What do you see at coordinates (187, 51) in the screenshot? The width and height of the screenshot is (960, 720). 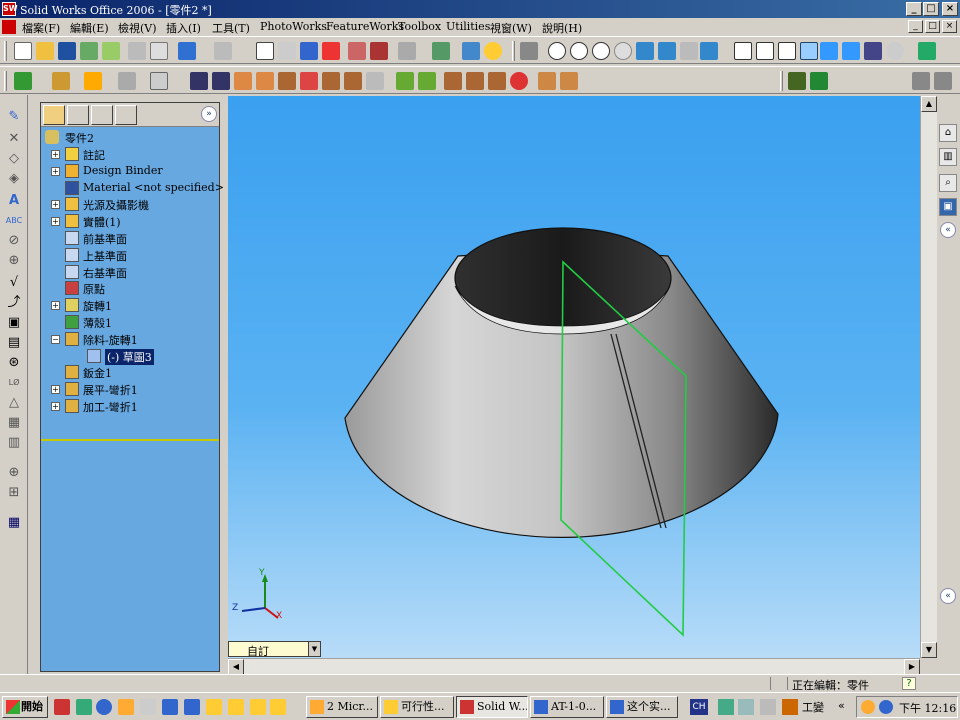 I see `undo-icon` at bounding box center [187, 51].